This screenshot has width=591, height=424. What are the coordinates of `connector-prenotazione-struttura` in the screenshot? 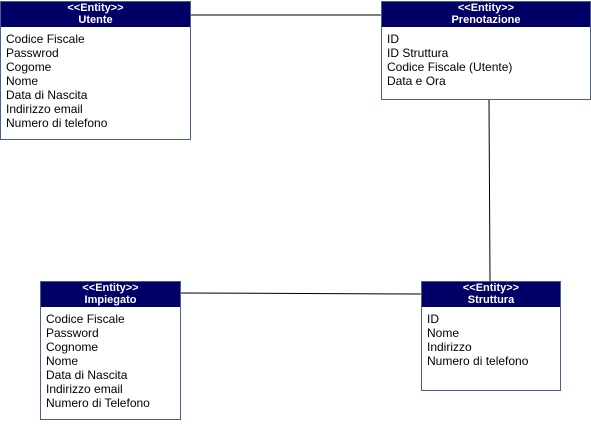 It's located at (489, 190).